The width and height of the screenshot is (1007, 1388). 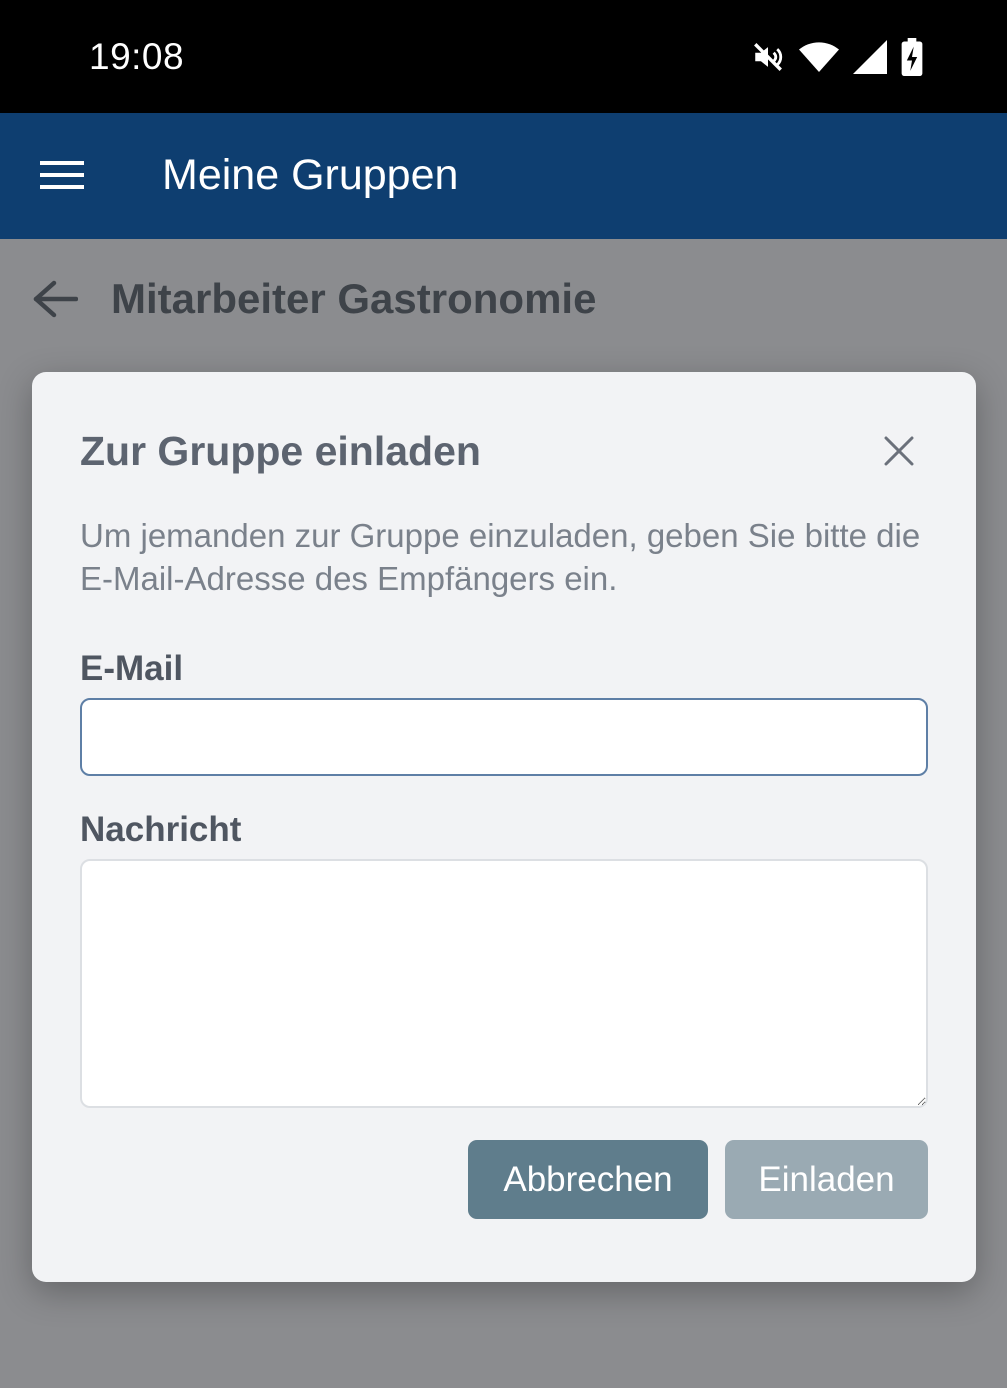 What do you see at coordinates (826, 1179) in the screenshot?
I see `invite-button: Einladen` at bounding box center [826, 1179].